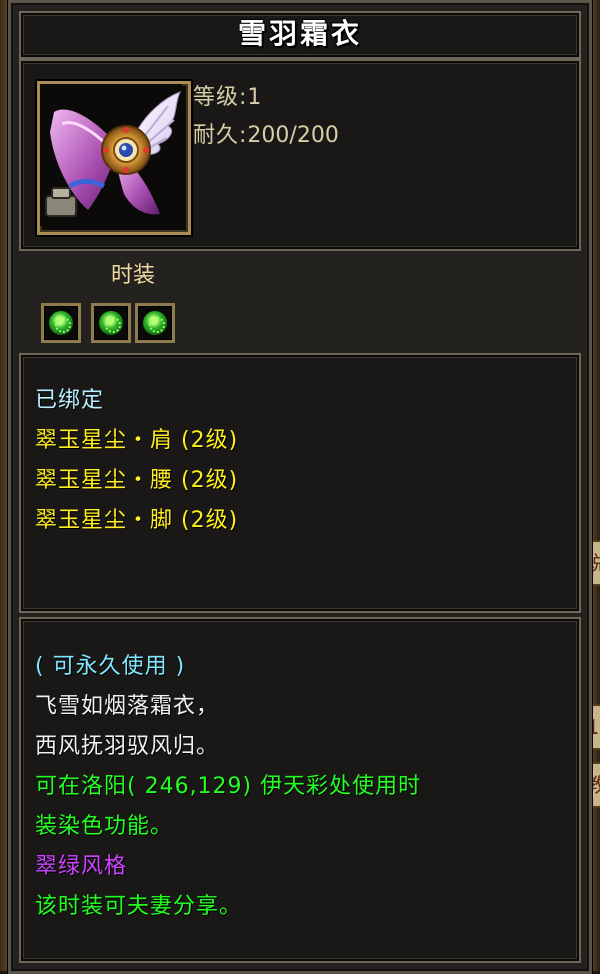 Image resolution: width=600 pixels, height=974 pixels. Describe the element at coordinates (111, 155) in the screenshot. I see `winged-robe-icon` at that location.